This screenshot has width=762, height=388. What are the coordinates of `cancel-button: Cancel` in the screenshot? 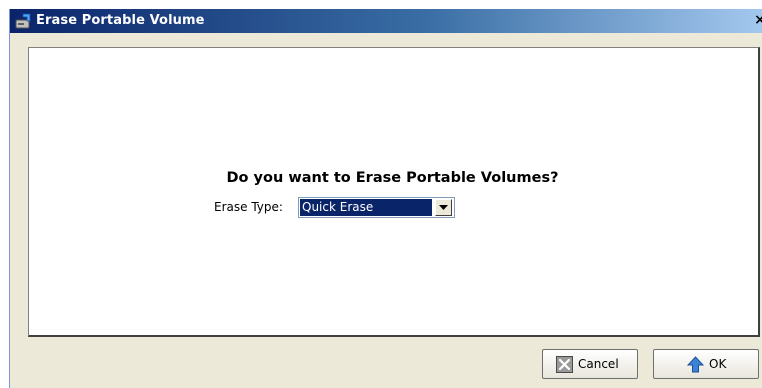 It's located at (590, 364).